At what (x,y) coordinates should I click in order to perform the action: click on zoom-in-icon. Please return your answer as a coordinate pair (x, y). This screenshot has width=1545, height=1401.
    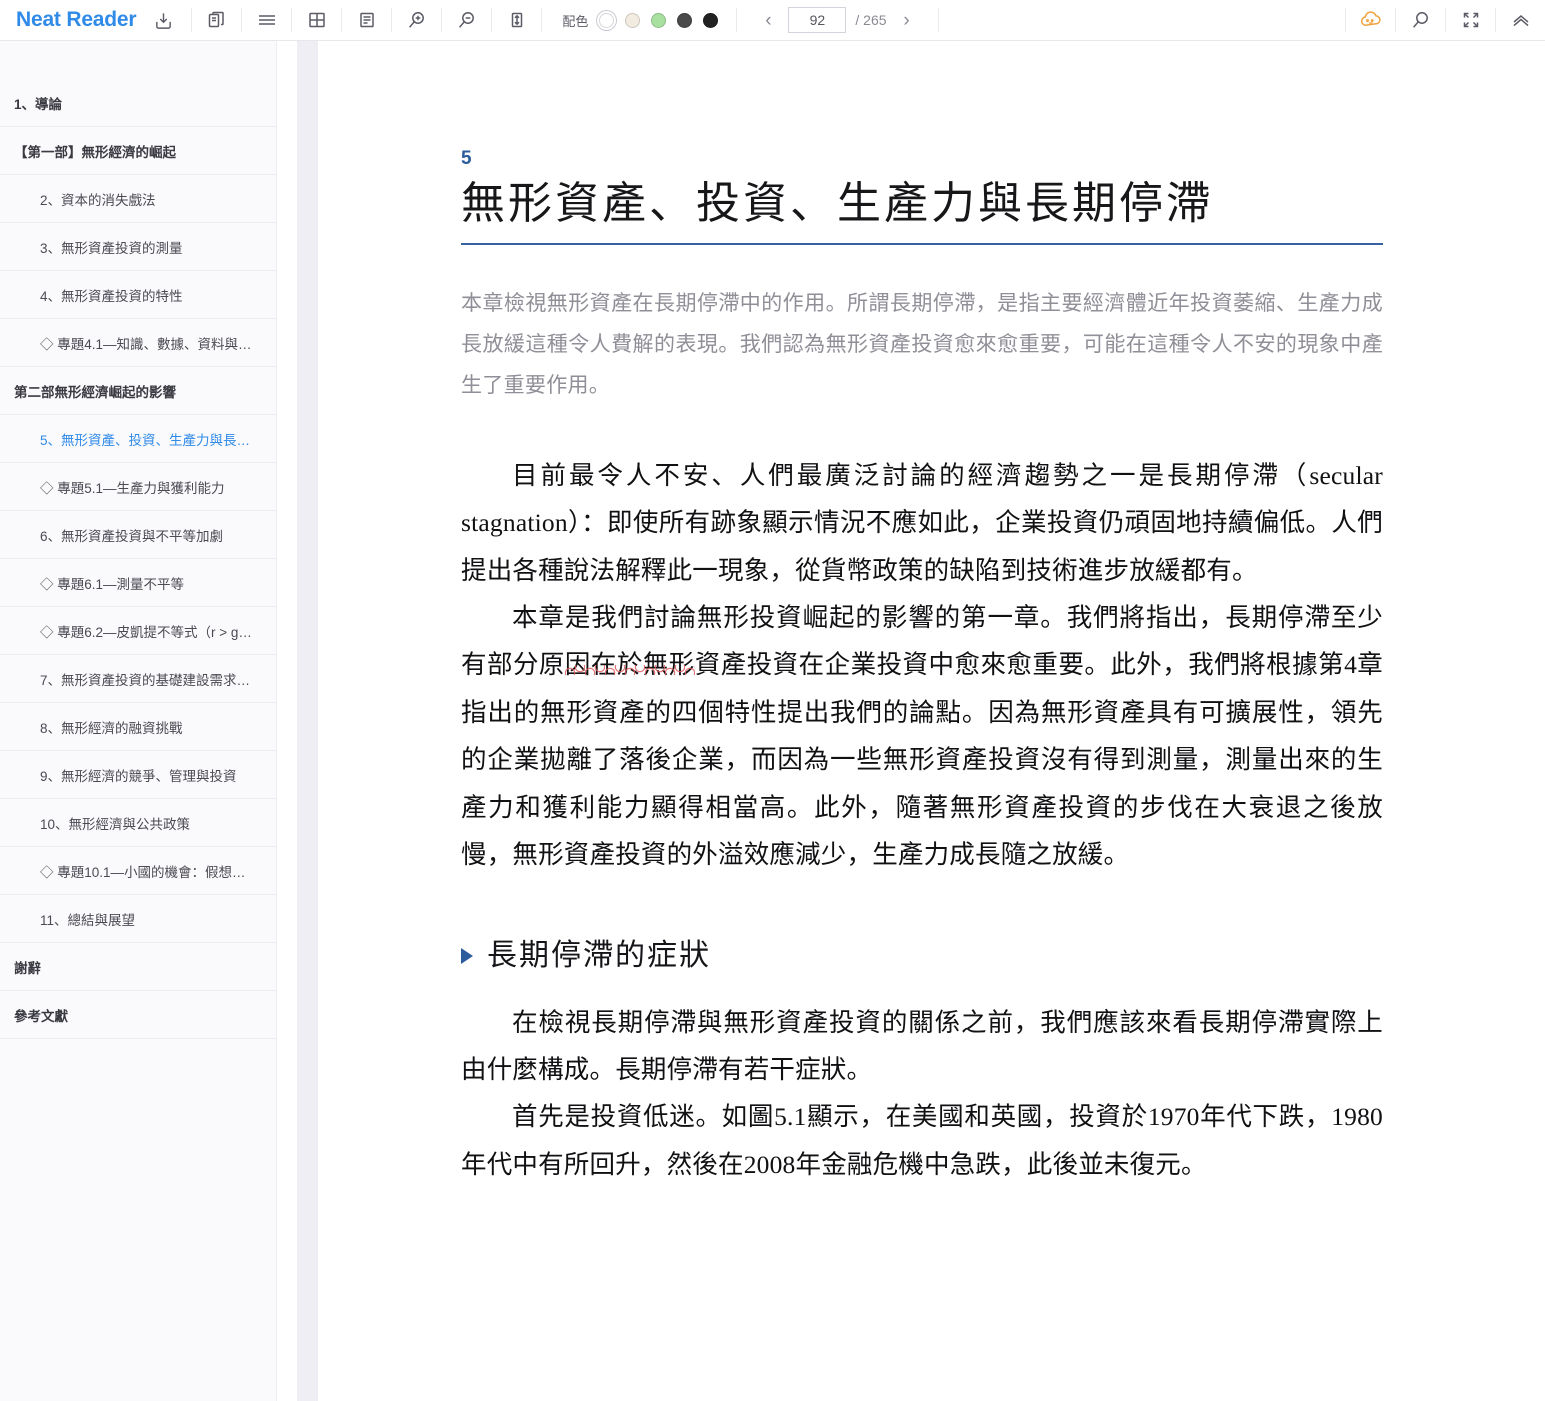
    Looking at the image, I should click on (416, 20).